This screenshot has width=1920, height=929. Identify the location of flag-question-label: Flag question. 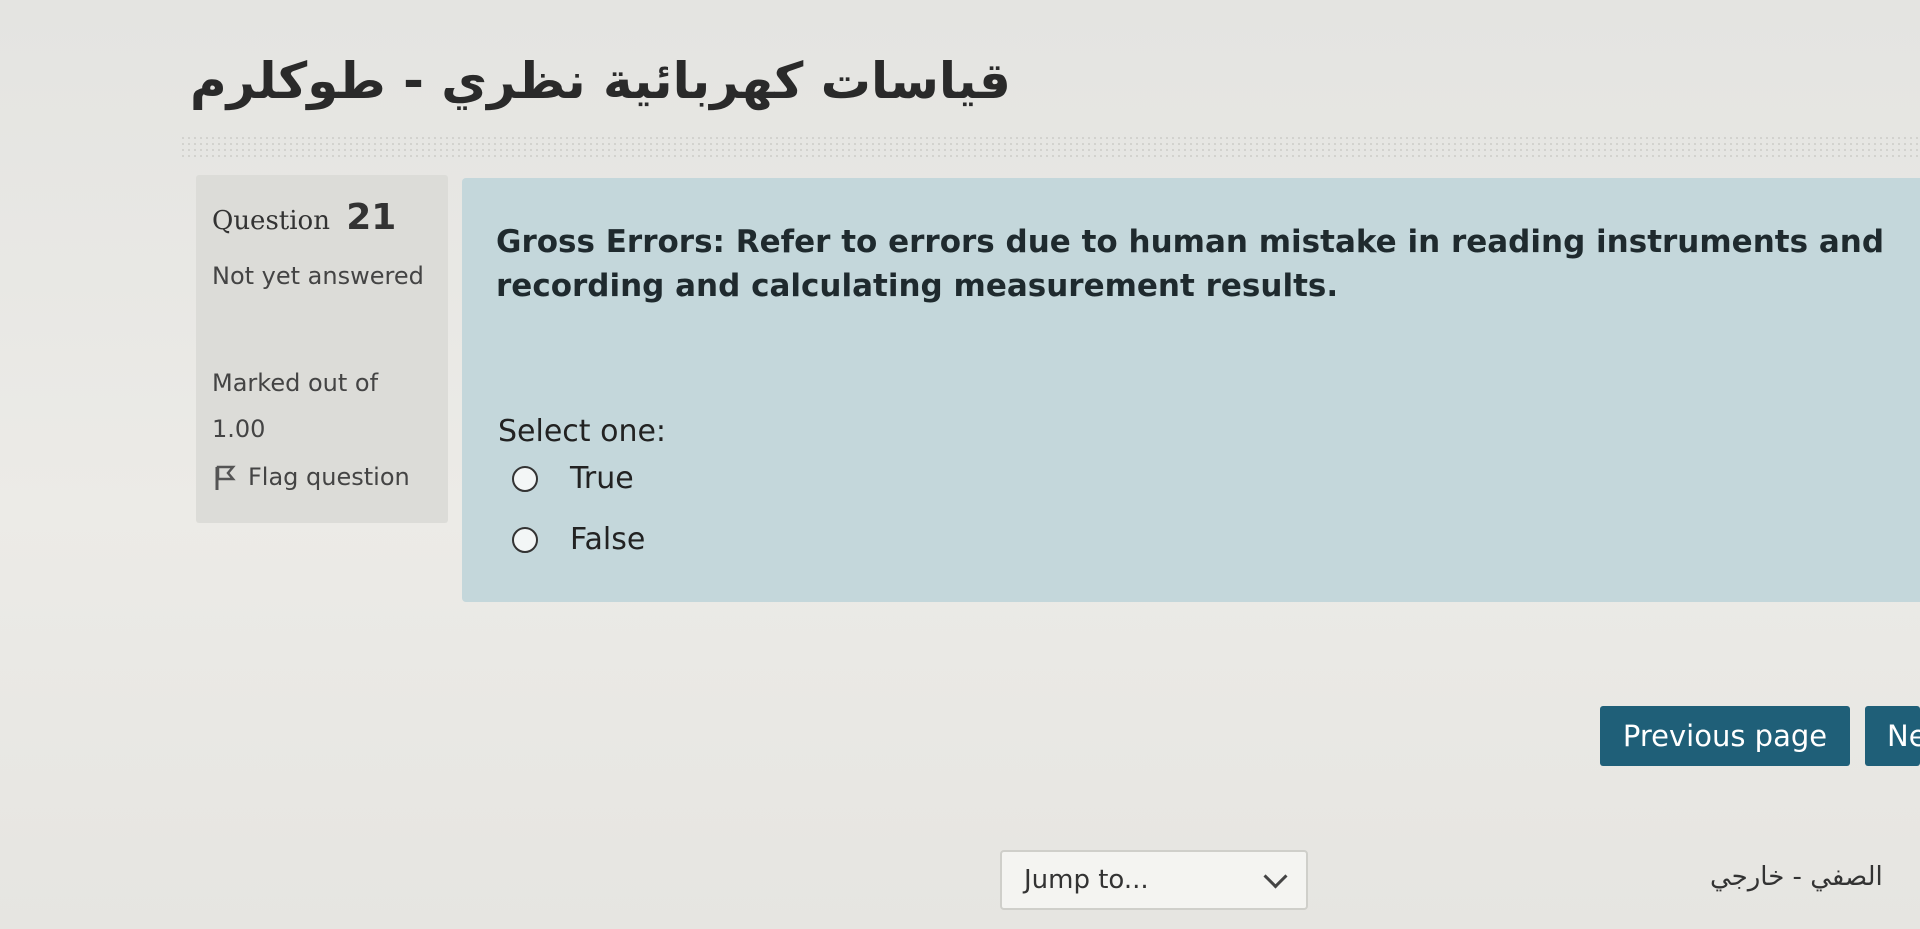
(329, 477).